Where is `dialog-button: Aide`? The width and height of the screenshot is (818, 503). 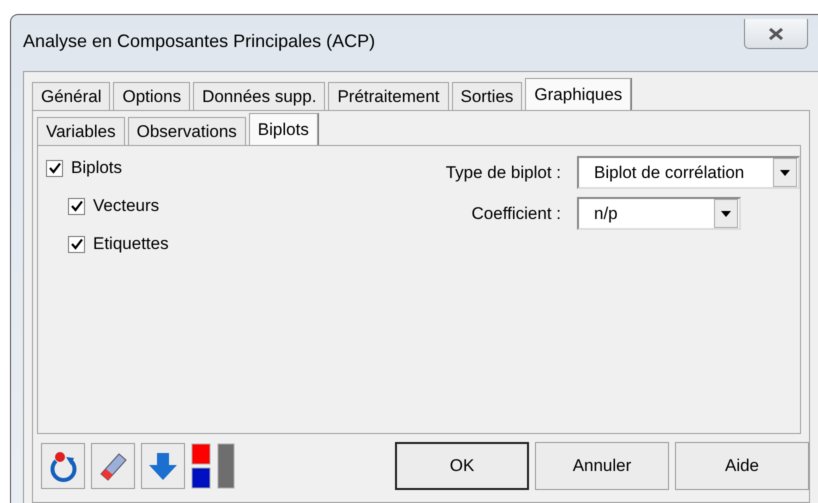 dialog-button: Aide is located at coordinates (742, 466).